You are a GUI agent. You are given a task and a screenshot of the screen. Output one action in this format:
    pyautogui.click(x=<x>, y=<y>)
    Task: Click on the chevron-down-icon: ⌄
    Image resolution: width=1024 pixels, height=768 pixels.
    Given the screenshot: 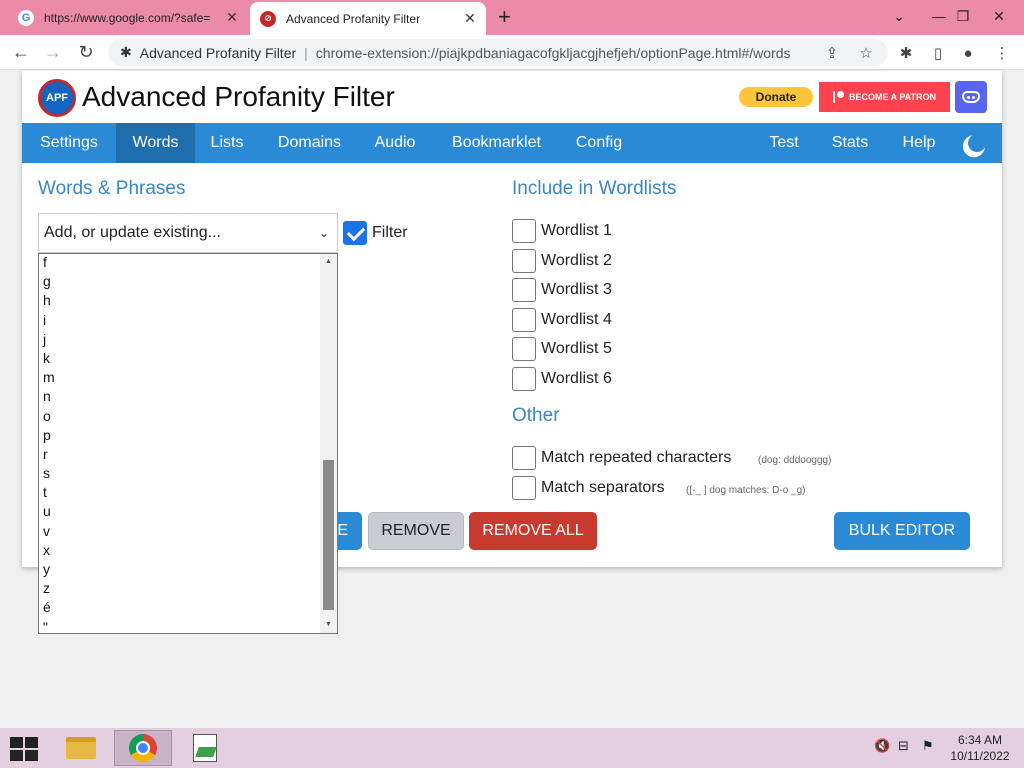 What is the action you would take?
    pyautogui.click(x=323, y=233)
    